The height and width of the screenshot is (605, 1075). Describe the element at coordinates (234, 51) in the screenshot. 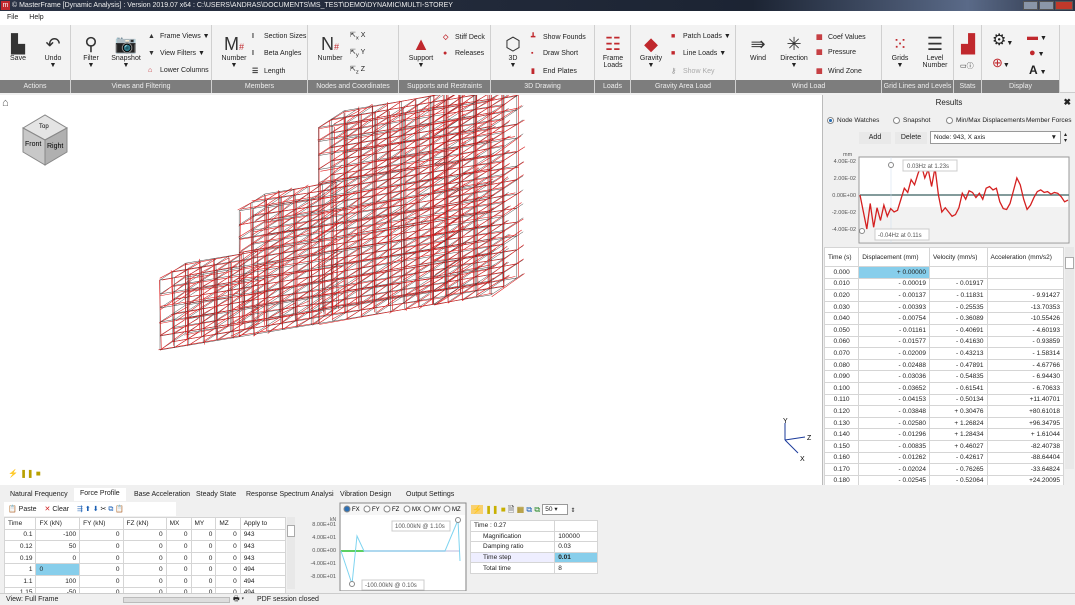

I see `member-number-button: M# Number ▼` at that location.